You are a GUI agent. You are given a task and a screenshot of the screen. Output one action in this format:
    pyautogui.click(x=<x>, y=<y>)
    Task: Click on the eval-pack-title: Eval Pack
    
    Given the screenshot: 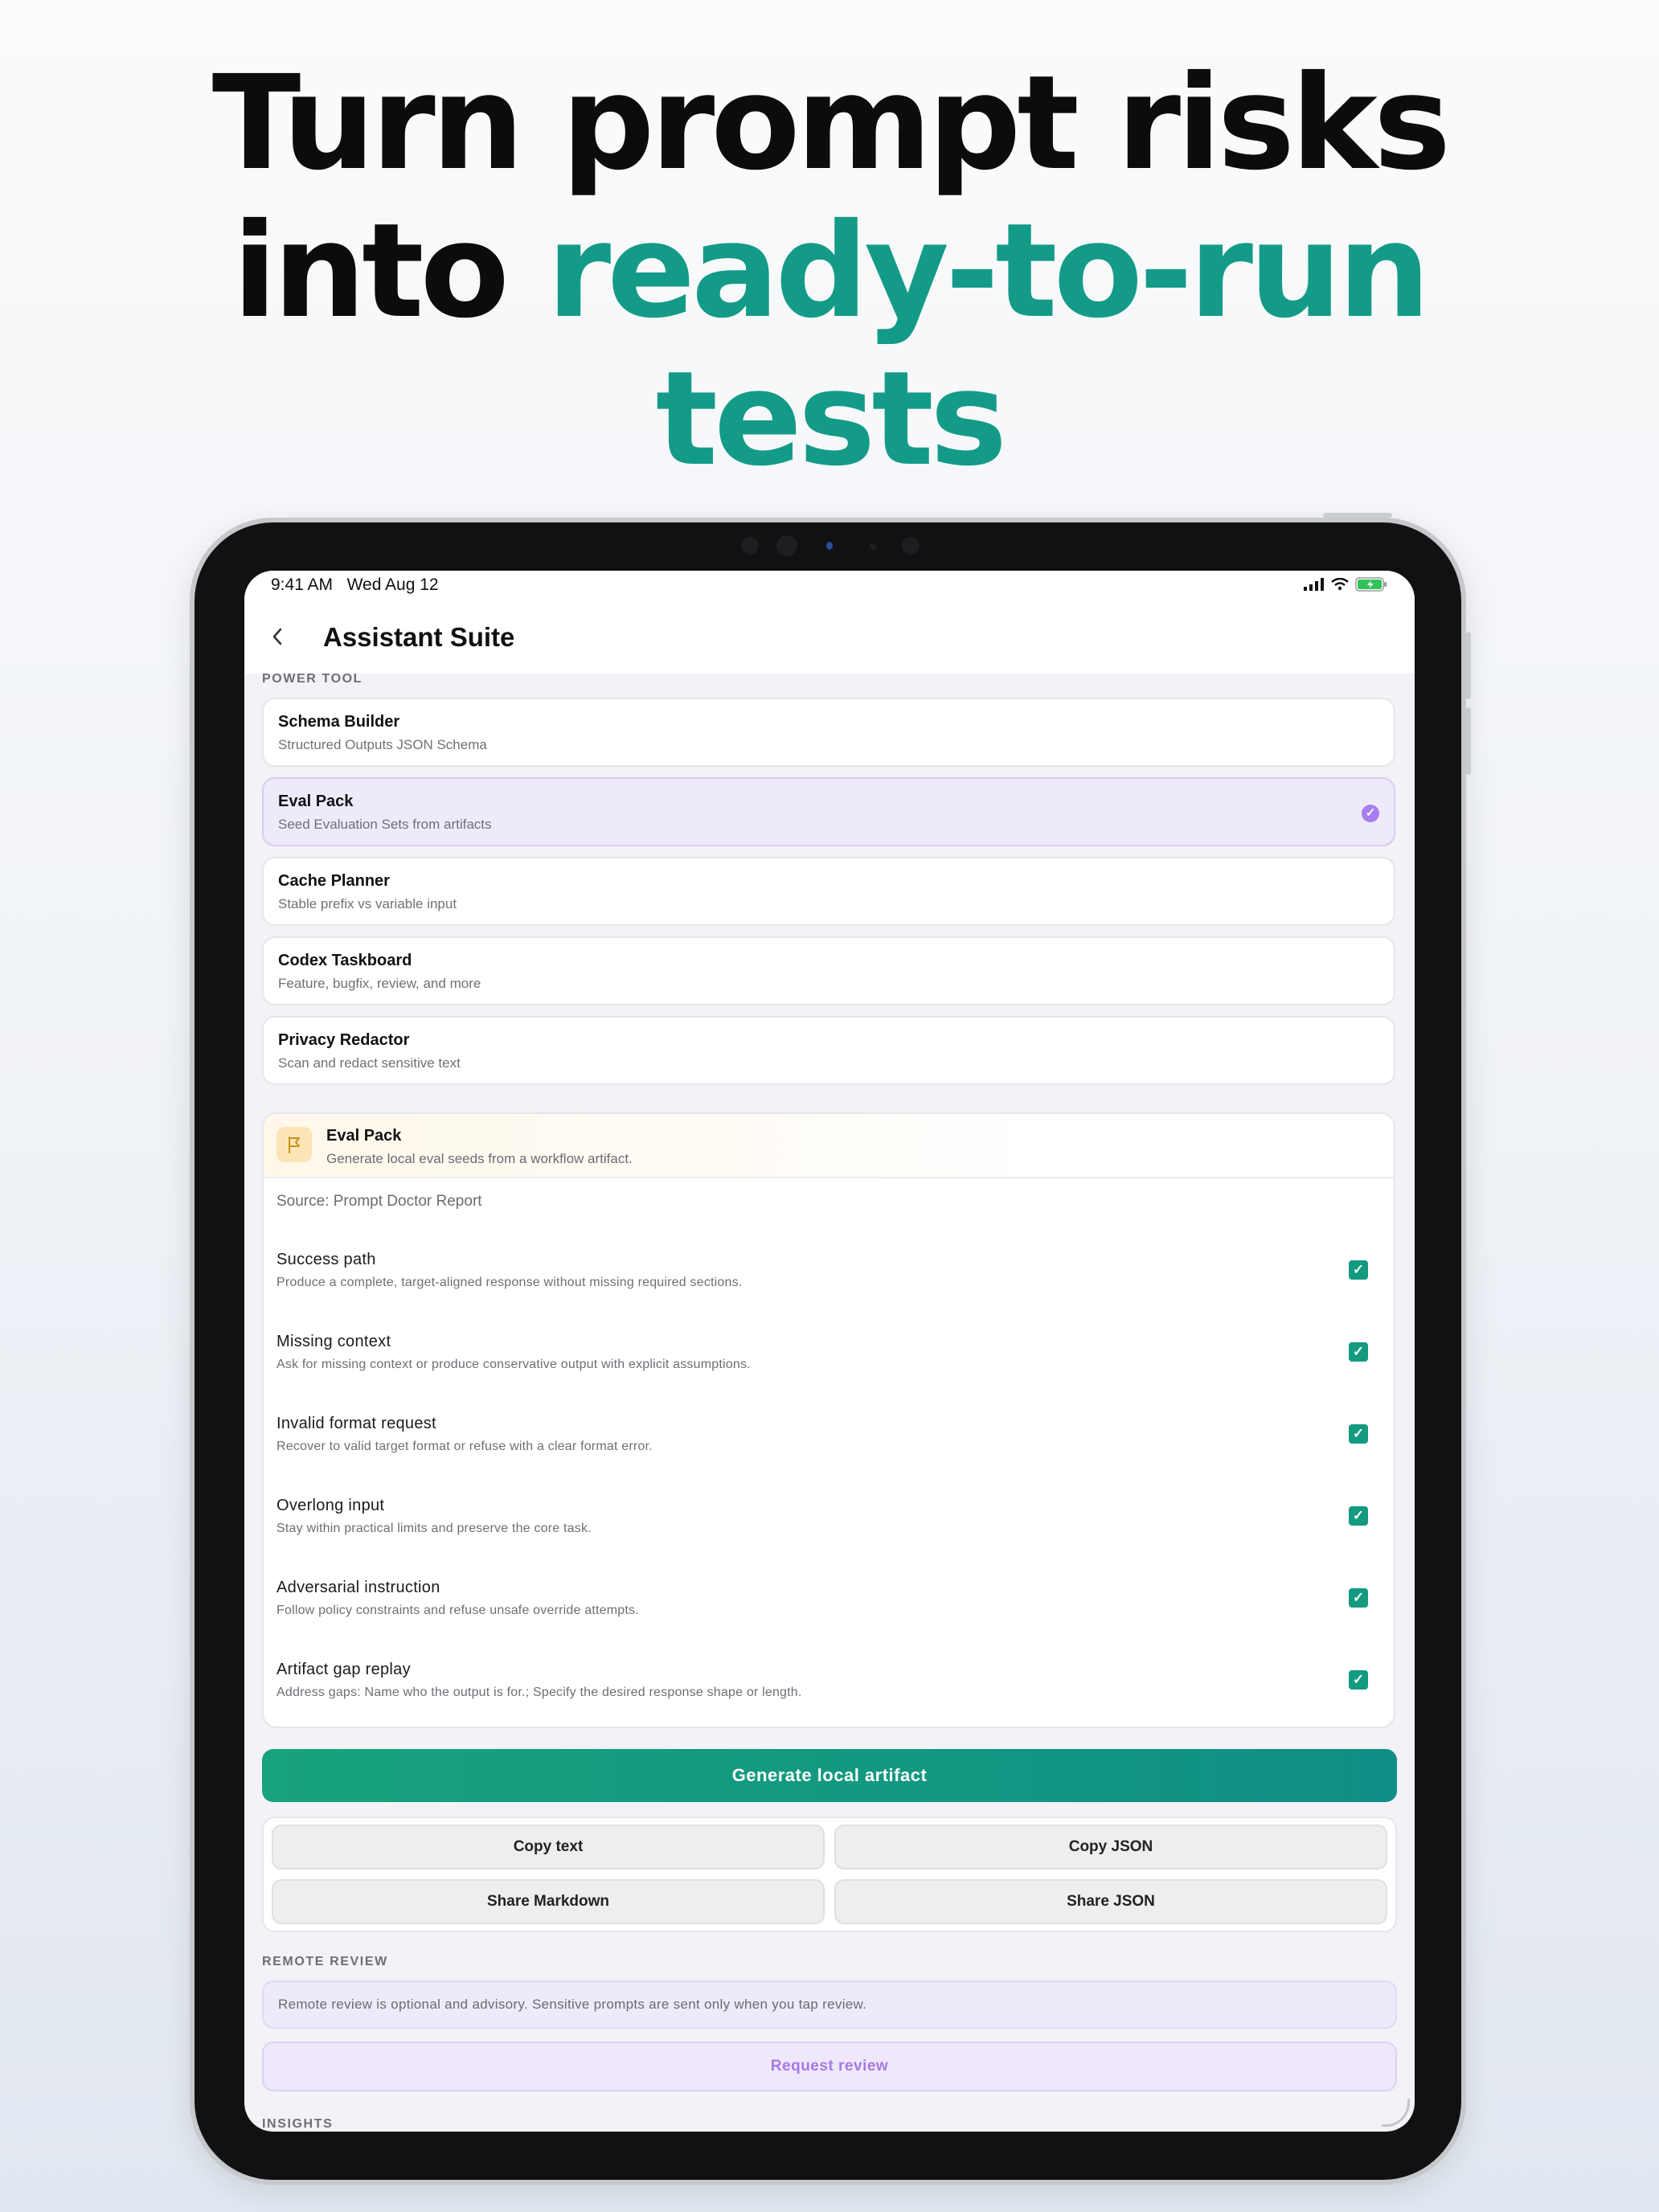 What is the action you would take?
    pyautogui.click(x=364, y=1136)
    